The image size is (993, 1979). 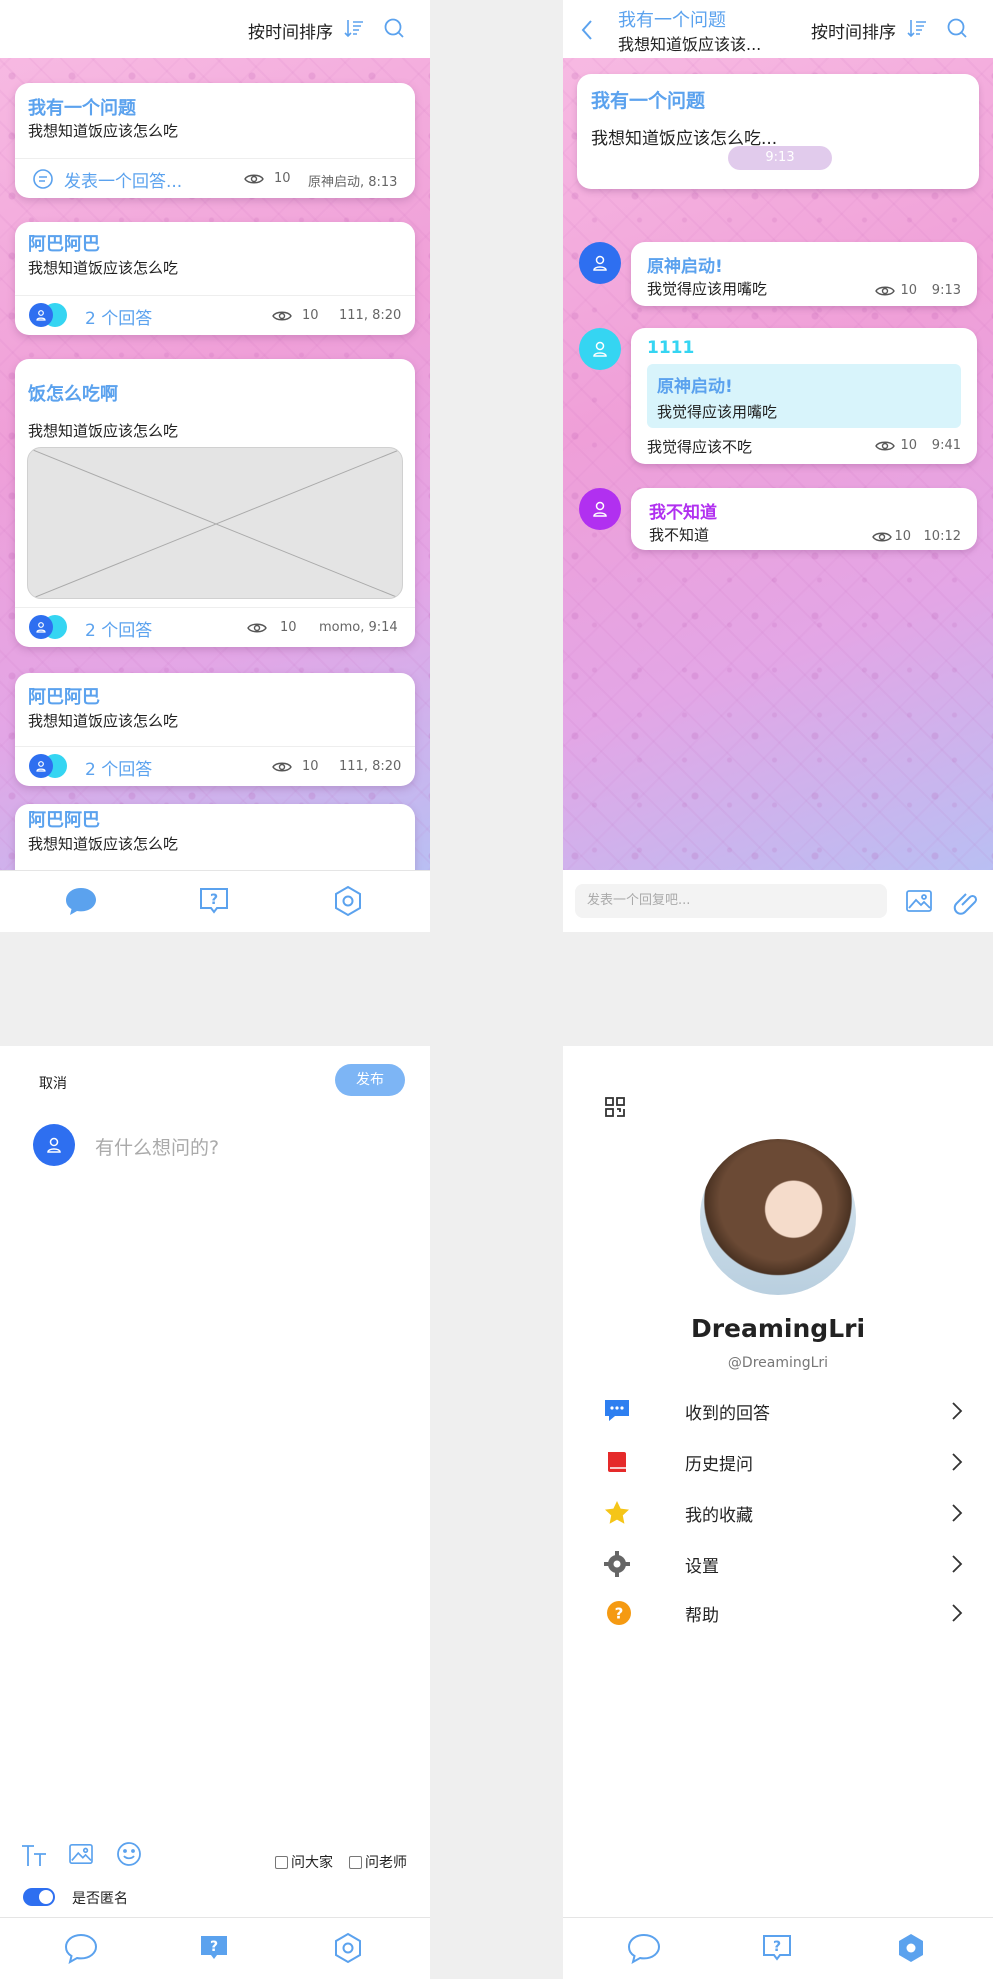 What do you see at coordinates (587, 30) in the screenshot?
I see `back-icon` at bounding box center [587, 30].